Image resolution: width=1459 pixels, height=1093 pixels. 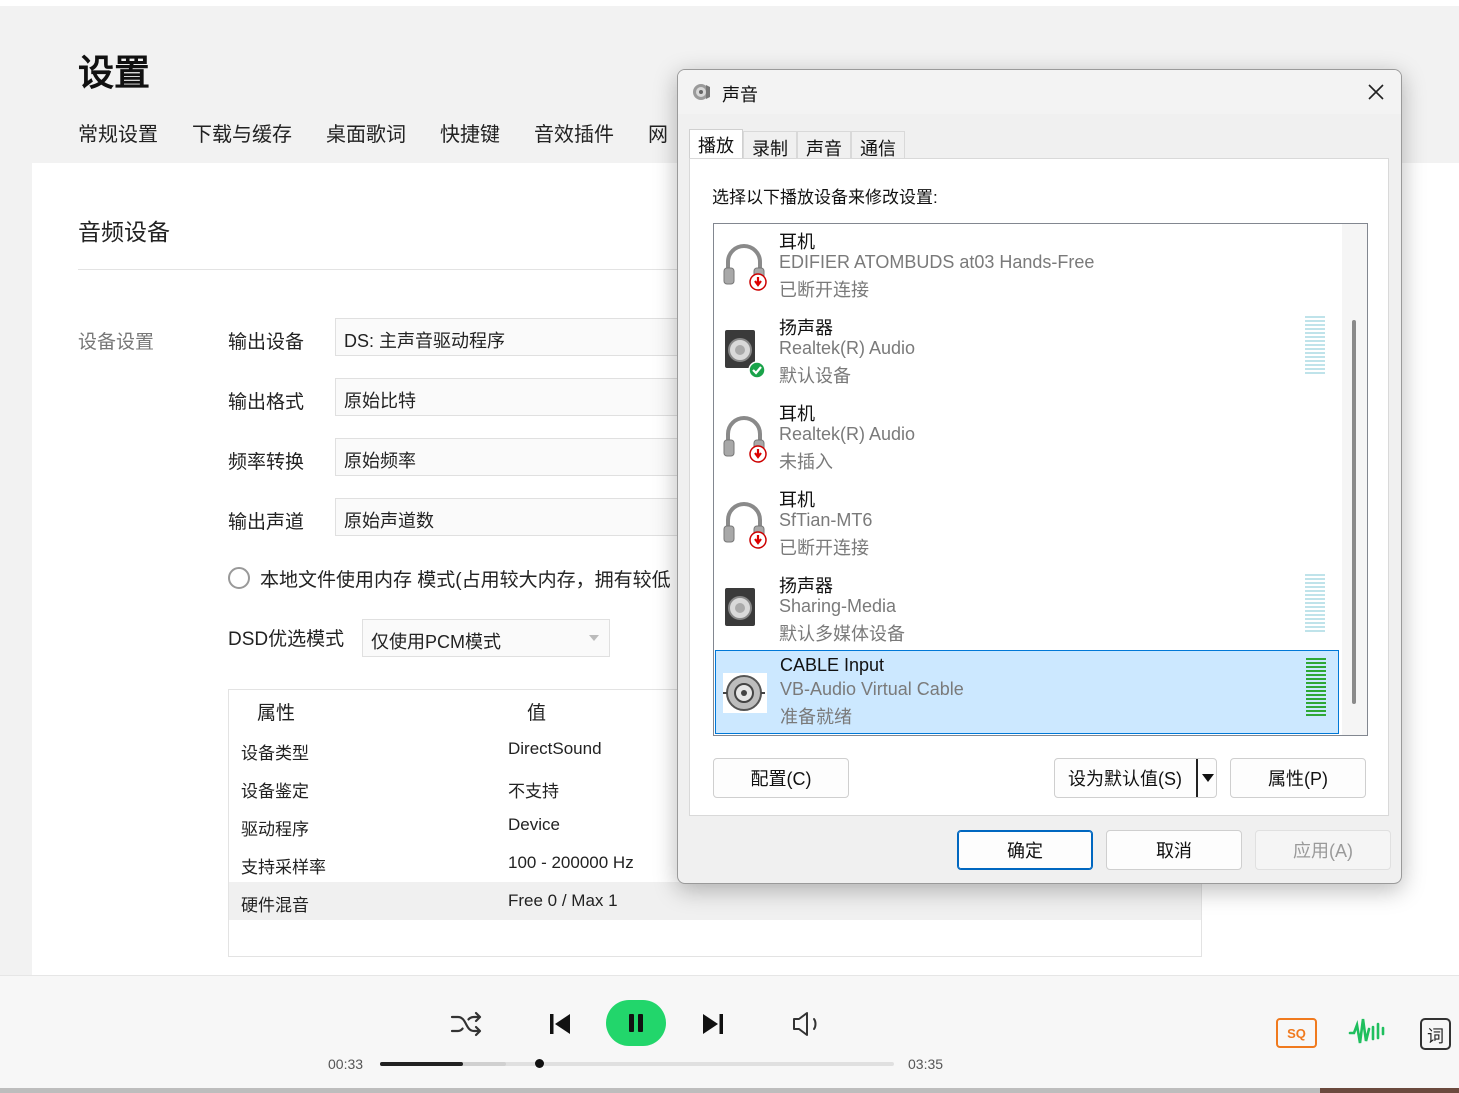 I want to click on tab-general: 常规设置, so click(x=118, y=132).